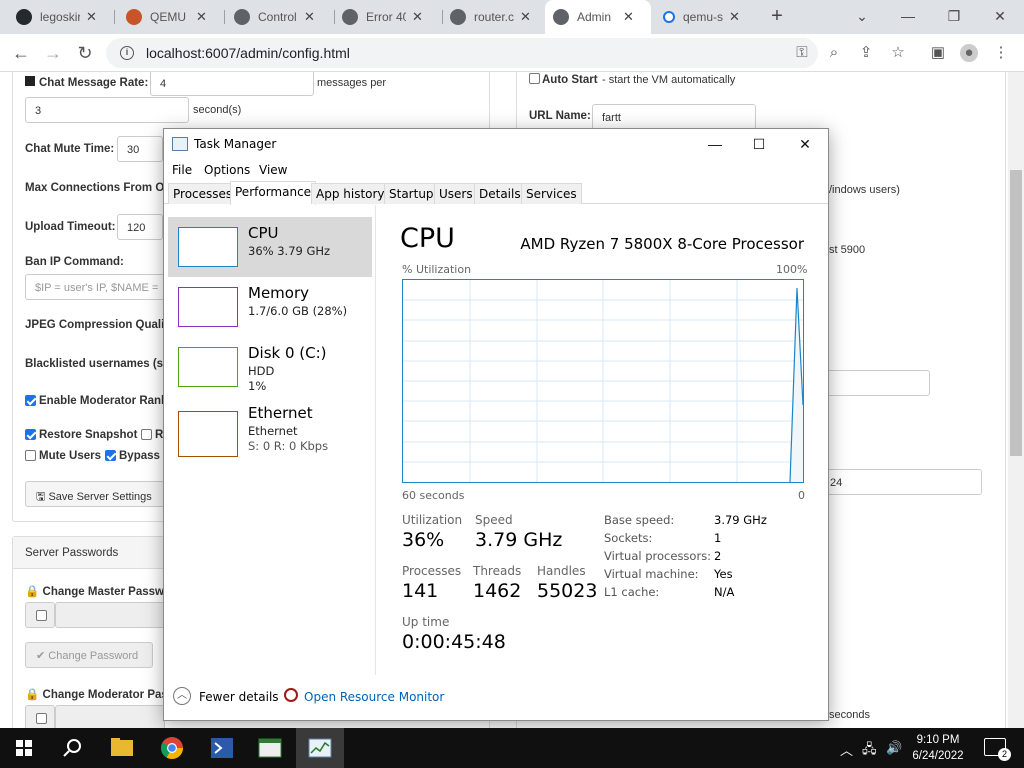  What do you see at coordinates (97, 188) in the screenshot?
I see `max-connections-label: Max Connections From Or` at bounding box center [97, 188].